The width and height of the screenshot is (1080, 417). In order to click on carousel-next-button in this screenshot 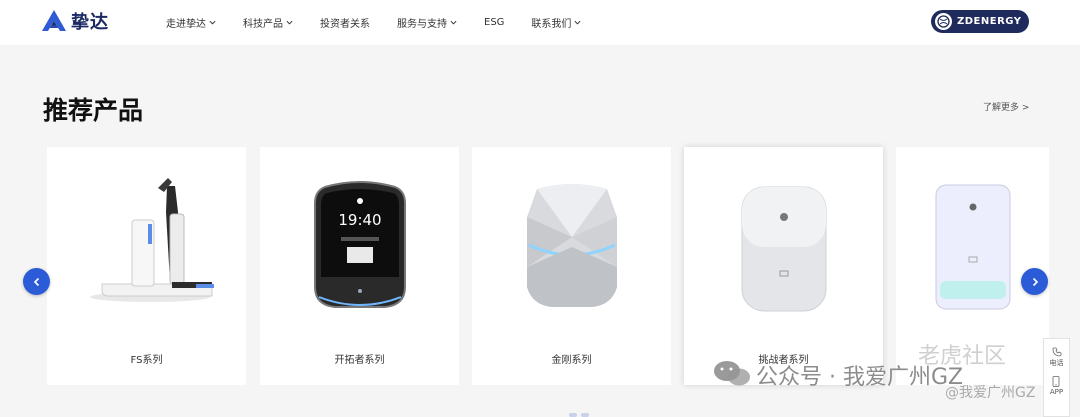, I will do `click(1034, 281)`.